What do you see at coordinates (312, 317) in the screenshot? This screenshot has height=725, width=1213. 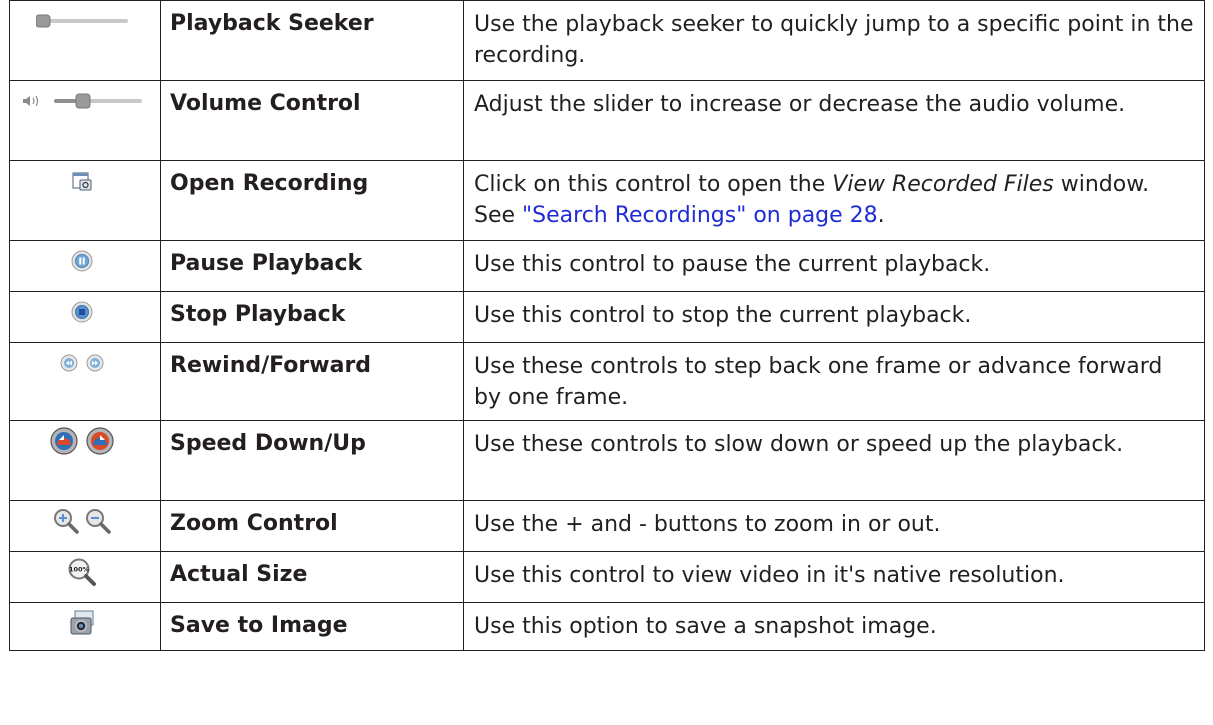 I see `control-name: Stop Playback` at bounding box center [312, 317].